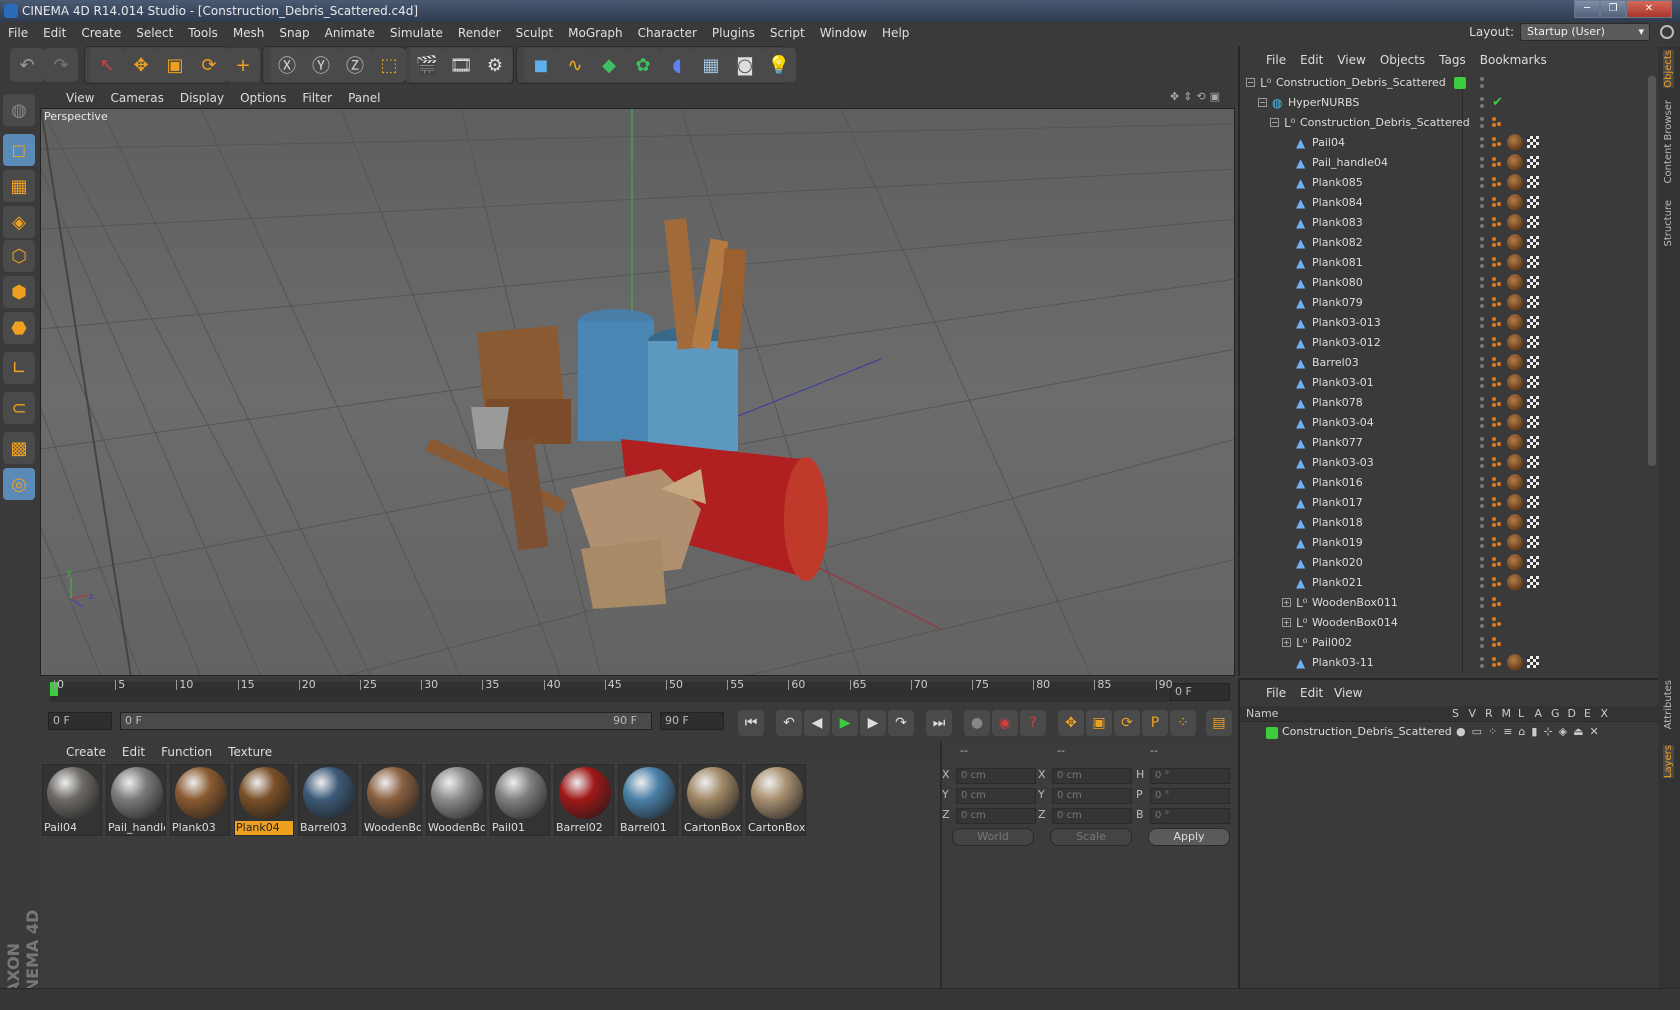 The height and width of the screenshot is (1010, 1680). What do you see at coordinates (1276, 693) in the screenshot?
I see `layer-menu-file: File` at bounding box center [1276, 693].